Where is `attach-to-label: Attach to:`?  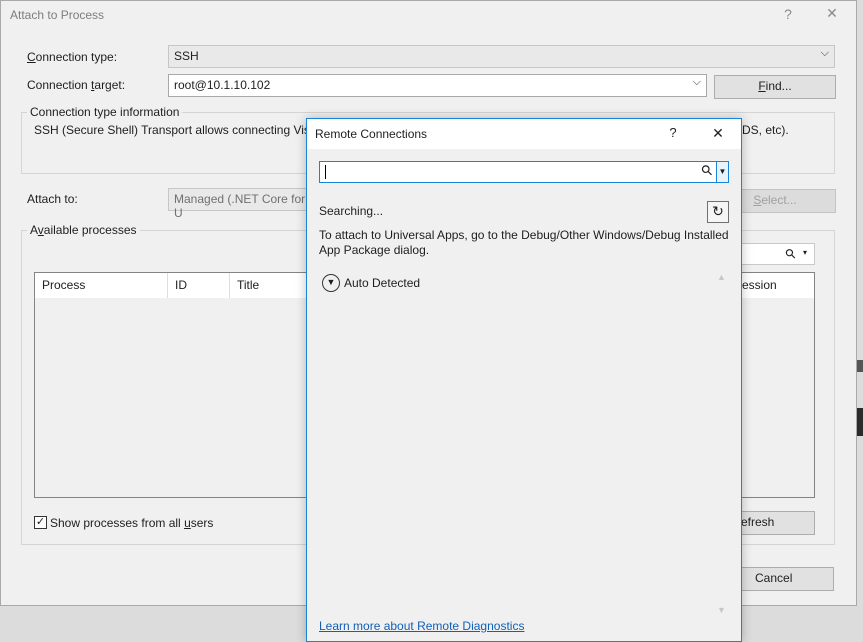
attach-to-label: Attach to: is located at coordinates (52, 199).